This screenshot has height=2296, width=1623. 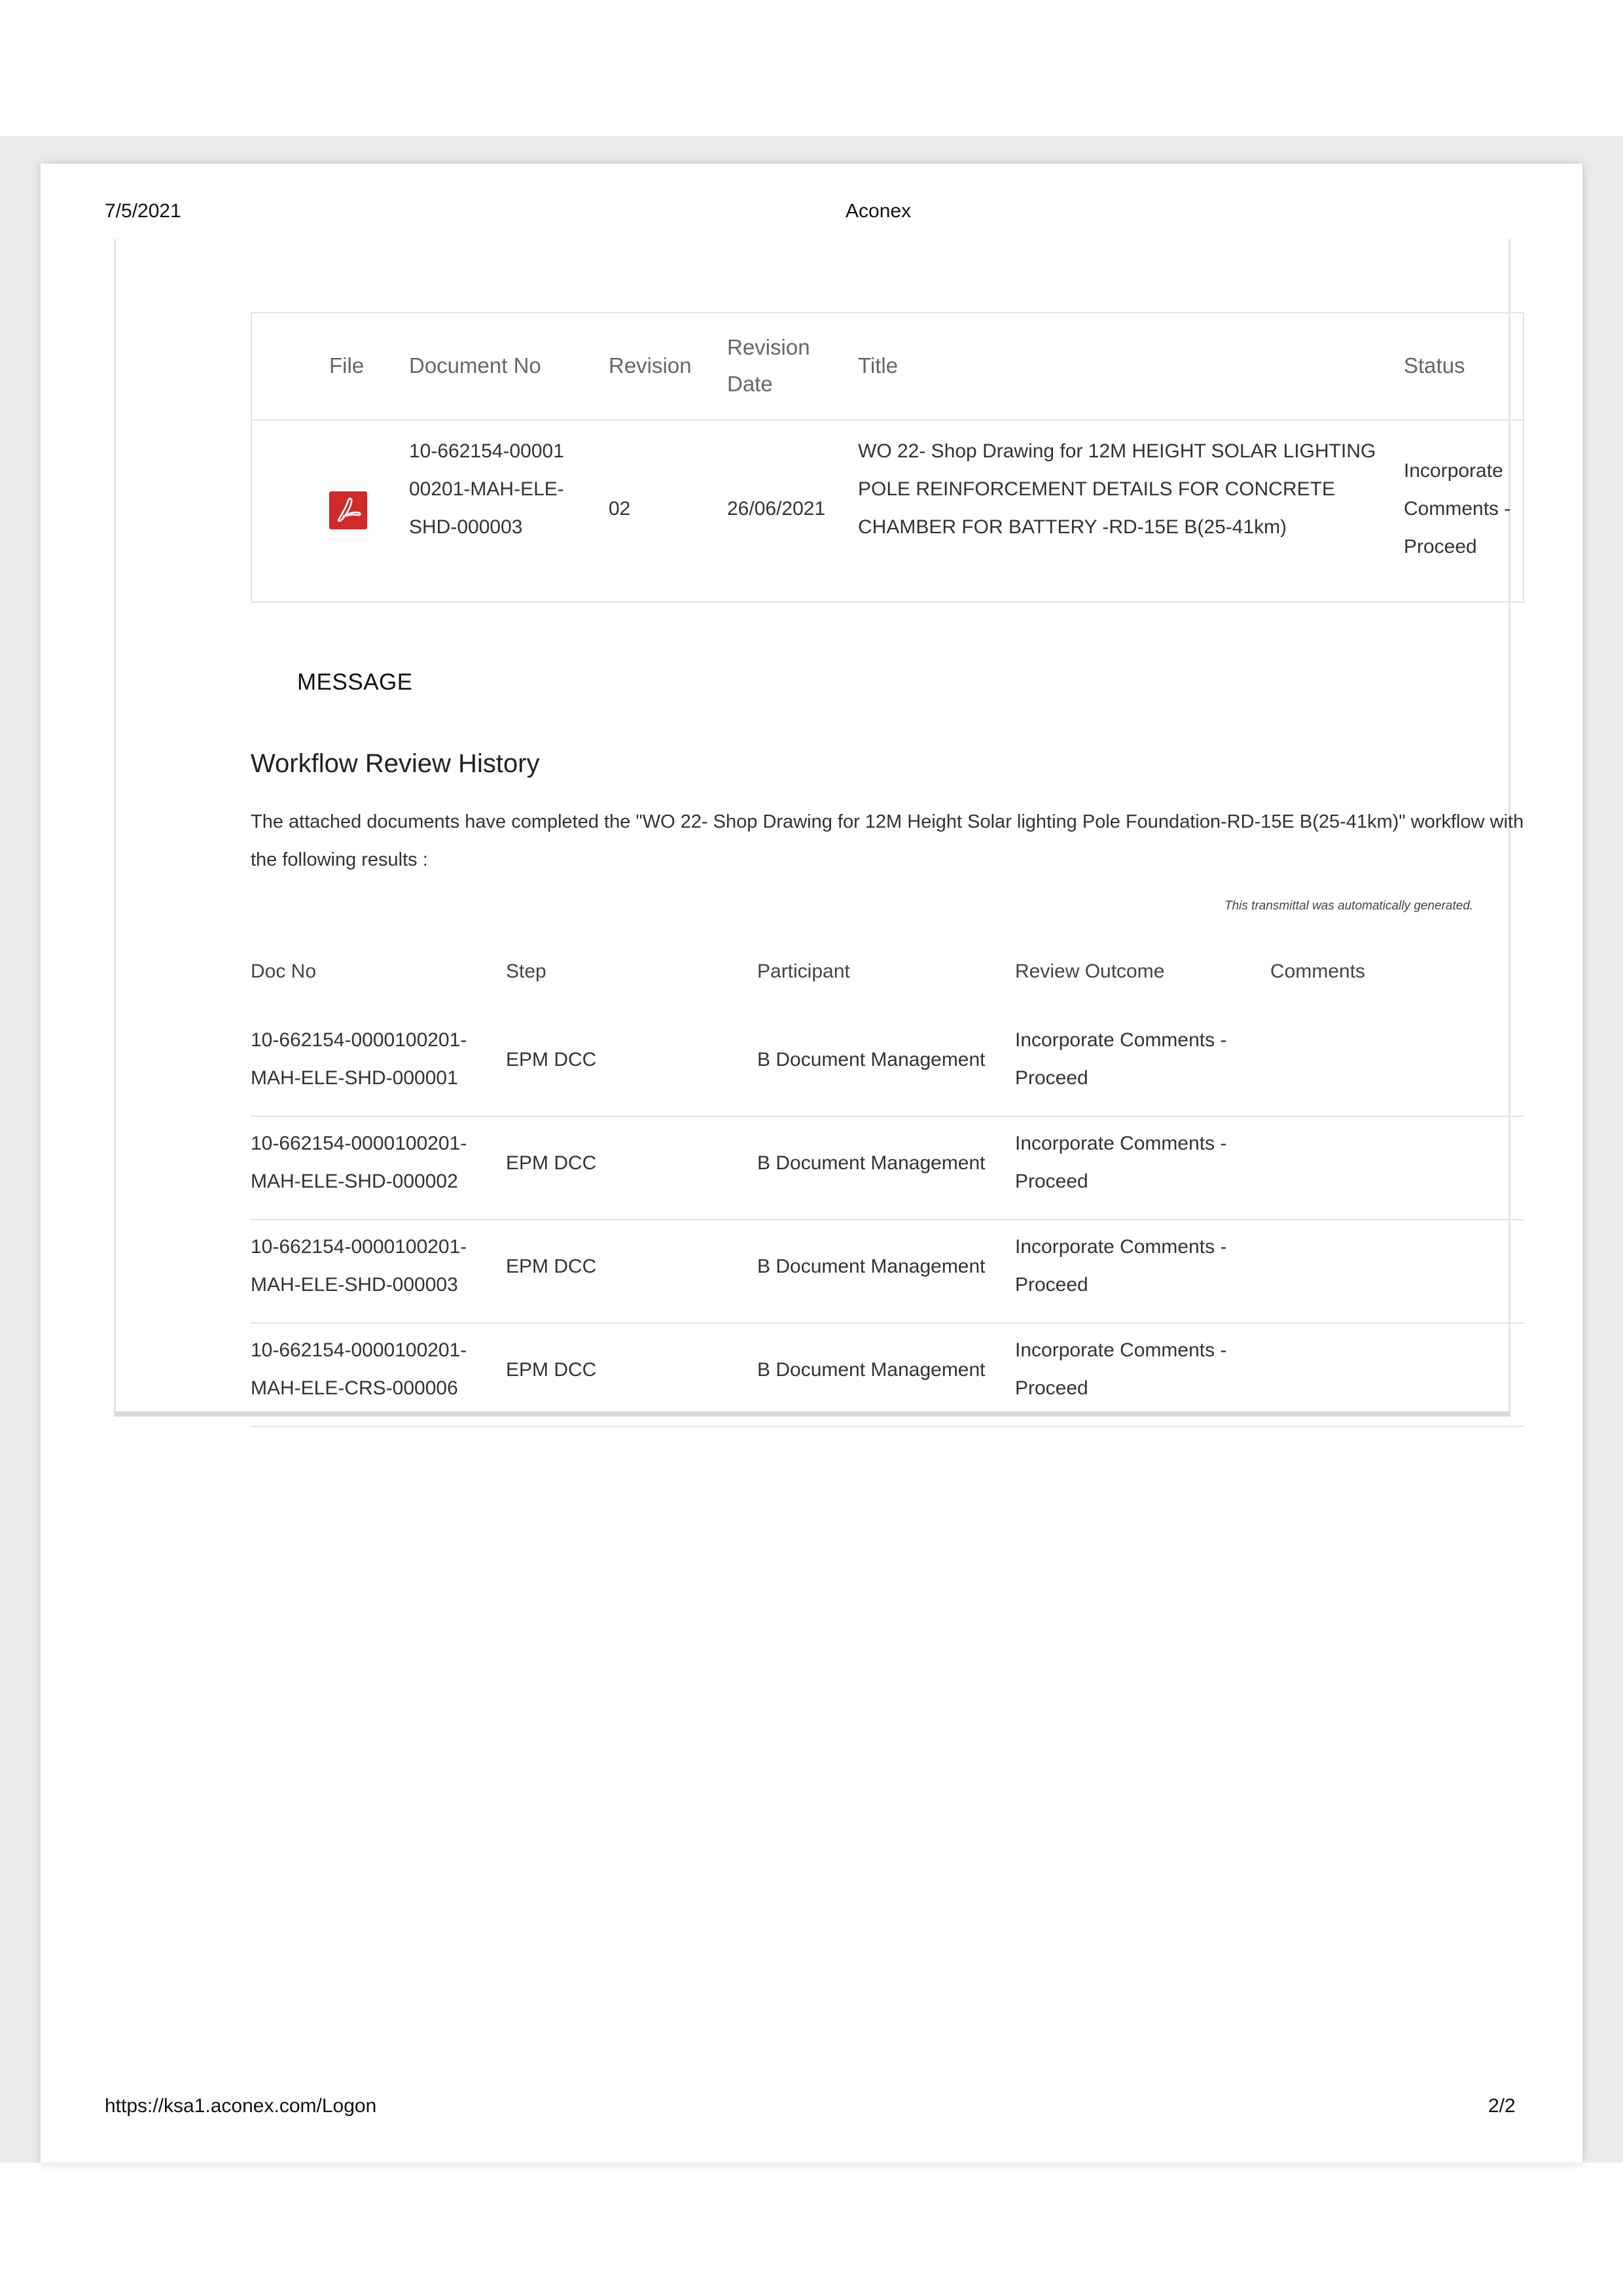 I want to click on revision-cell: 02, so click(x=620, y=509).